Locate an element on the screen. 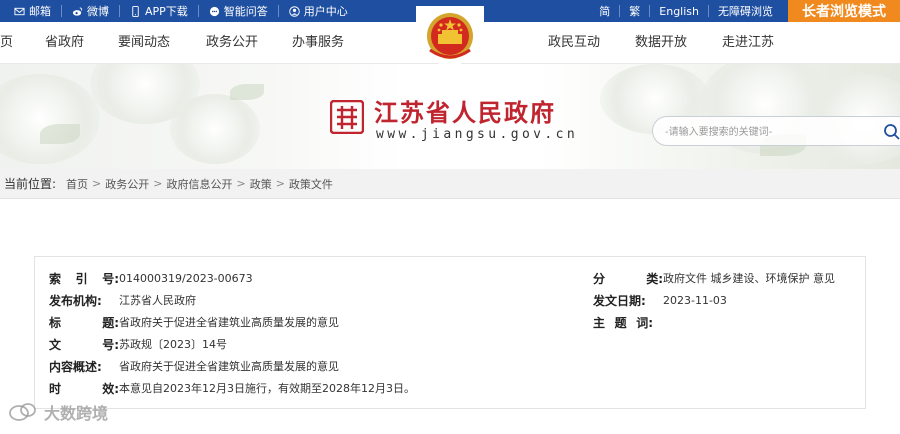  breadcrumb: 当前位置: 首页 > 政务公开 > 政府信息公开 > 政策 > 政策文件 is located at coordinates (450, 184).